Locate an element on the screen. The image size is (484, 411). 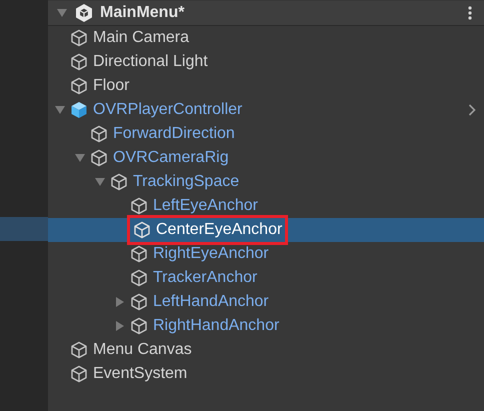
object-name: Directional Light is located at coordinates (150, 62).